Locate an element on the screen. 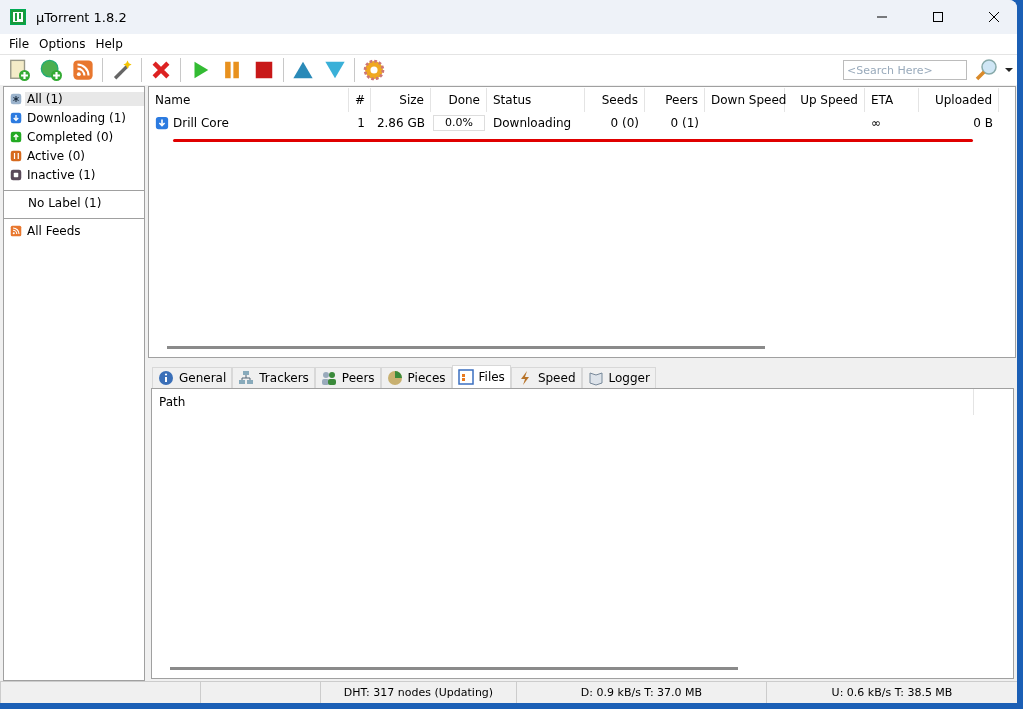 The width and height of the screenshot is (1023, 709). sidebar-item: No Label (1) is located at coordinates (85, 202).